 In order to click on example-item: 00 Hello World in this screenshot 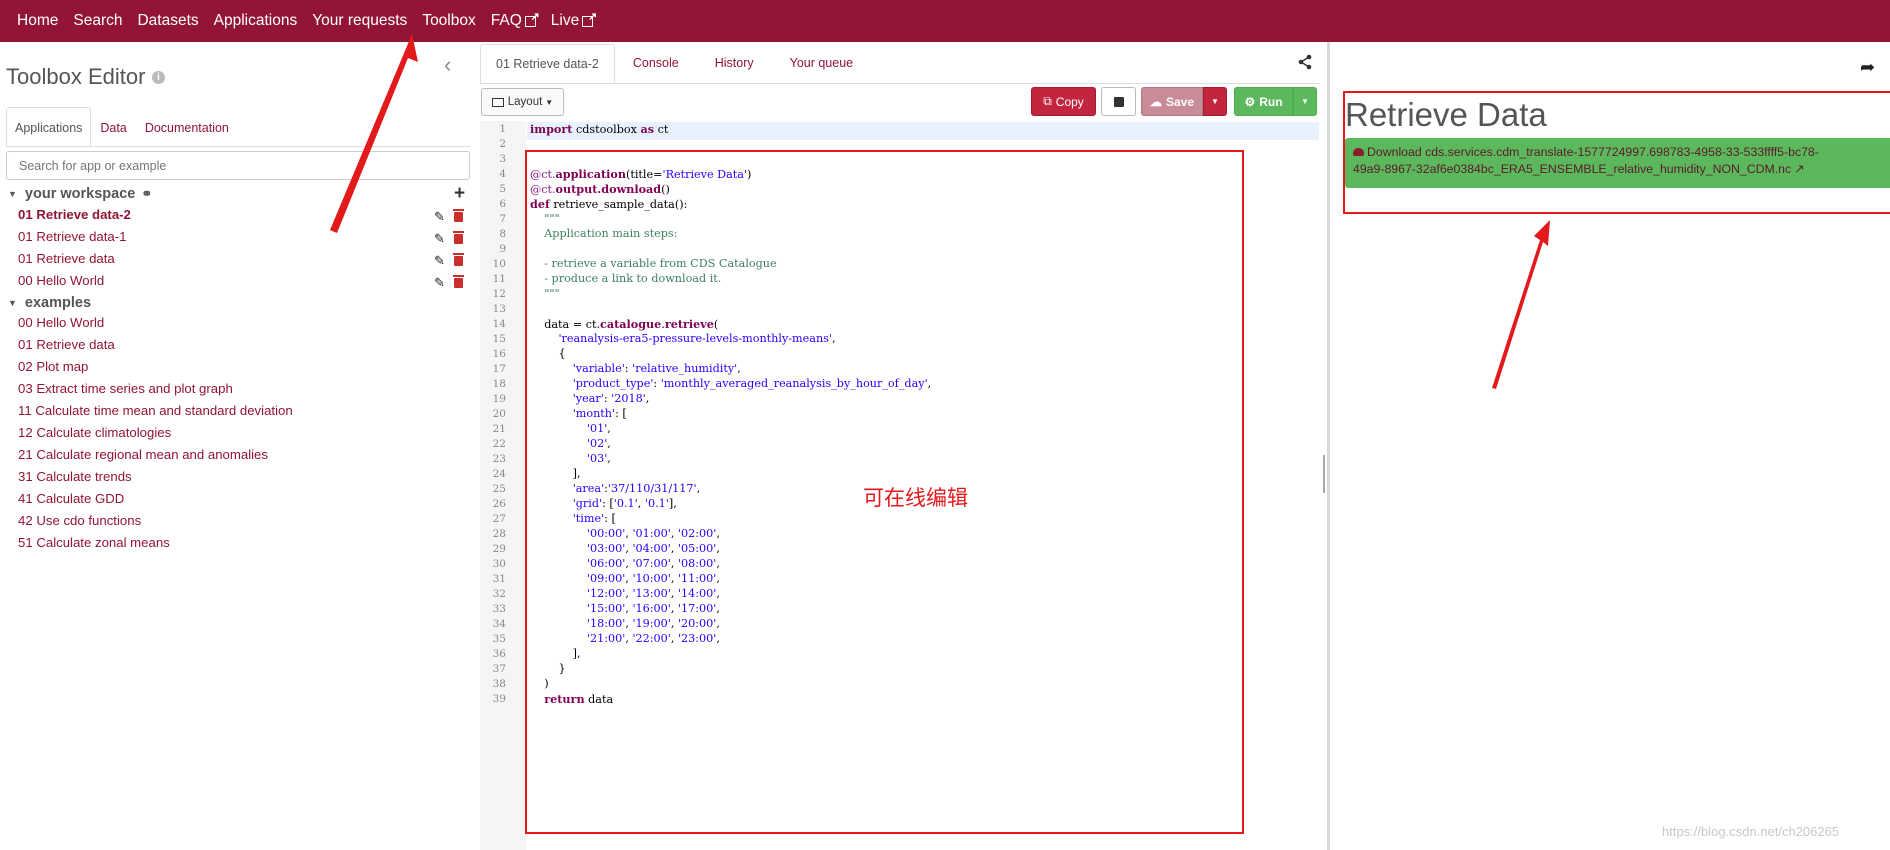, I will do `click(61, 322)`.